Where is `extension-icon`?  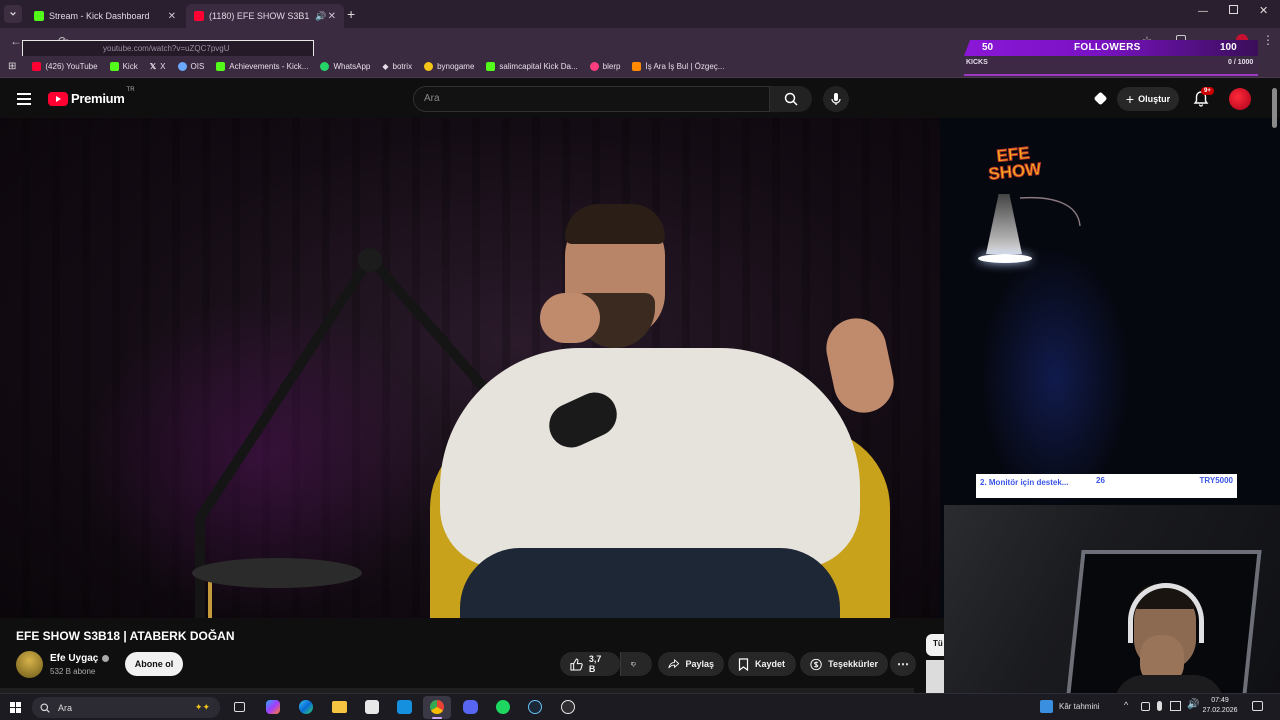
extension-icon is located at coordinates (1100, 98).